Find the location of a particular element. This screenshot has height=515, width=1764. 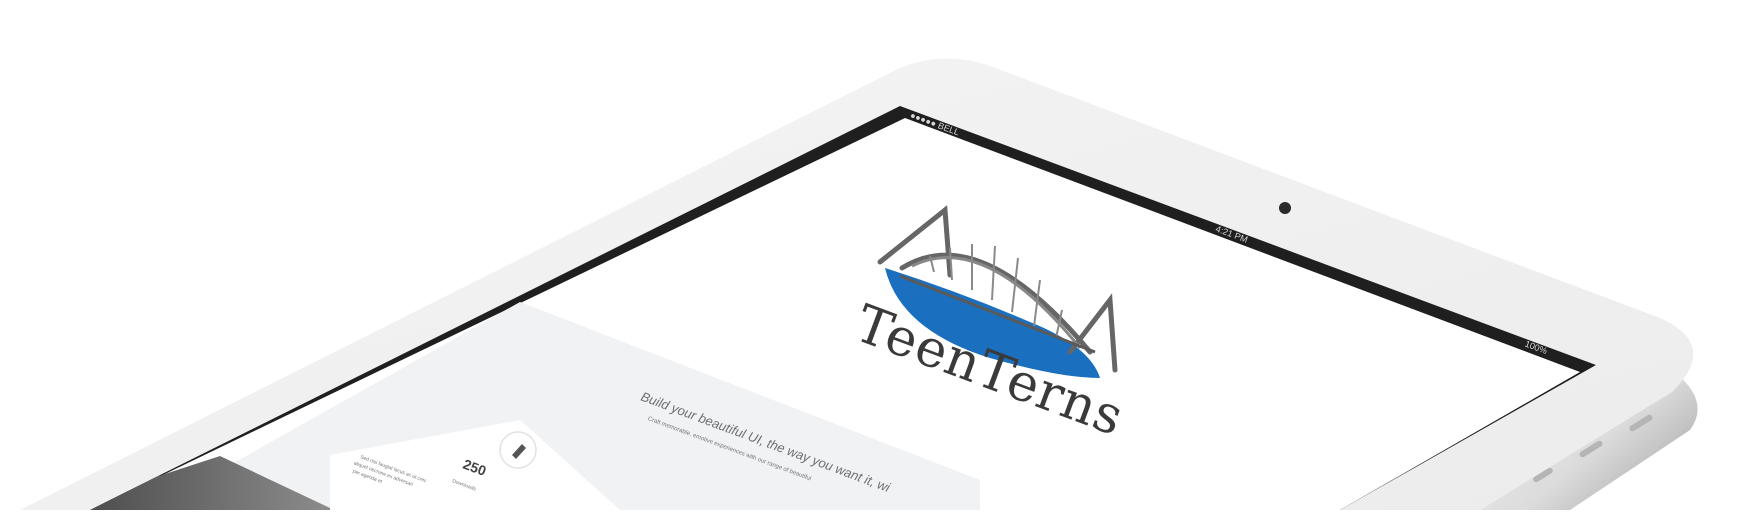

front-camera is located at coordinates (1285, 208).